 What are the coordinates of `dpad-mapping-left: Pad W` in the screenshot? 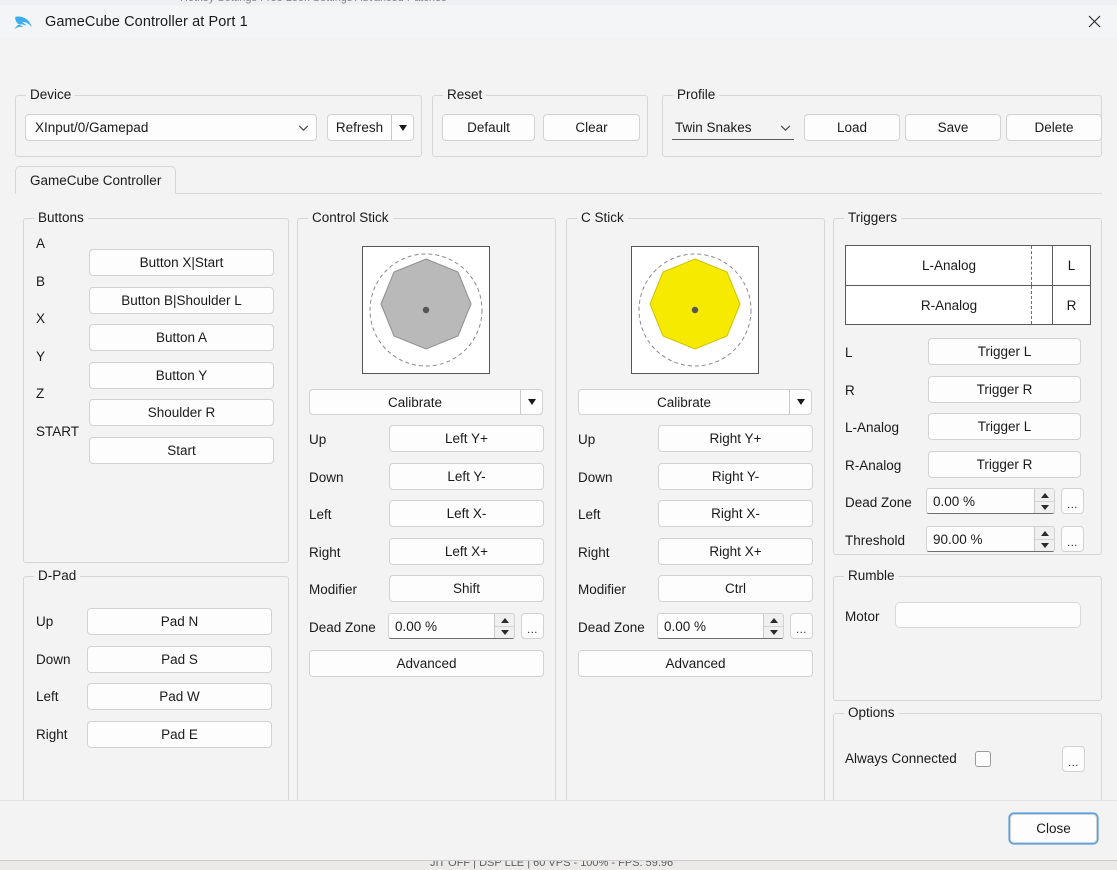 It's located at (179, 696).